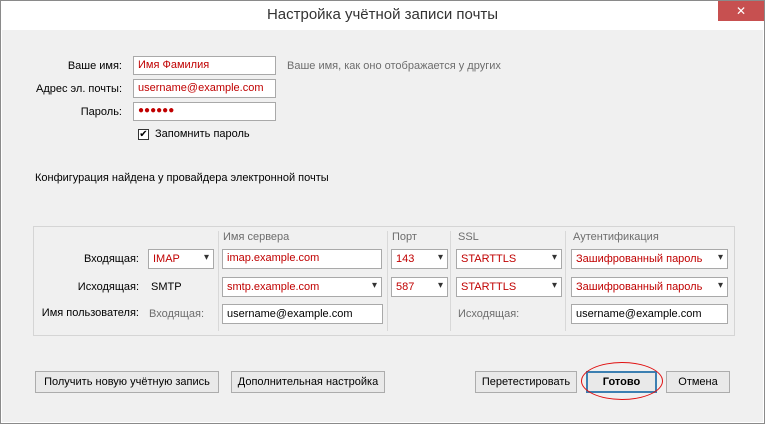 The height and width of the screenshot is (424, 765). What do you see at coordinates (166, 259) in the screenshot?
I see `incoming-protocol-value: IMAP` at bounding box center [166, 259].